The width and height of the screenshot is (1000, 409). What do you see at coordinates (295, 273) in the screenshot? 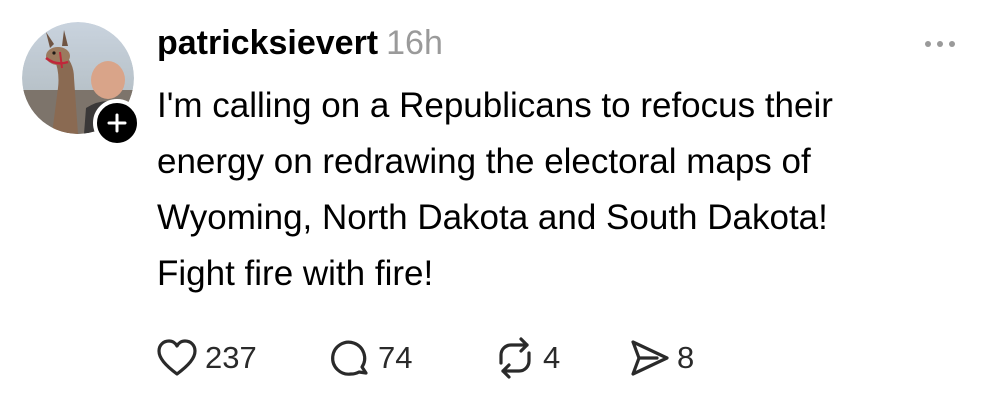
I see `post-body-line: Fight fire with fire!` at bounding box center [295, 273].